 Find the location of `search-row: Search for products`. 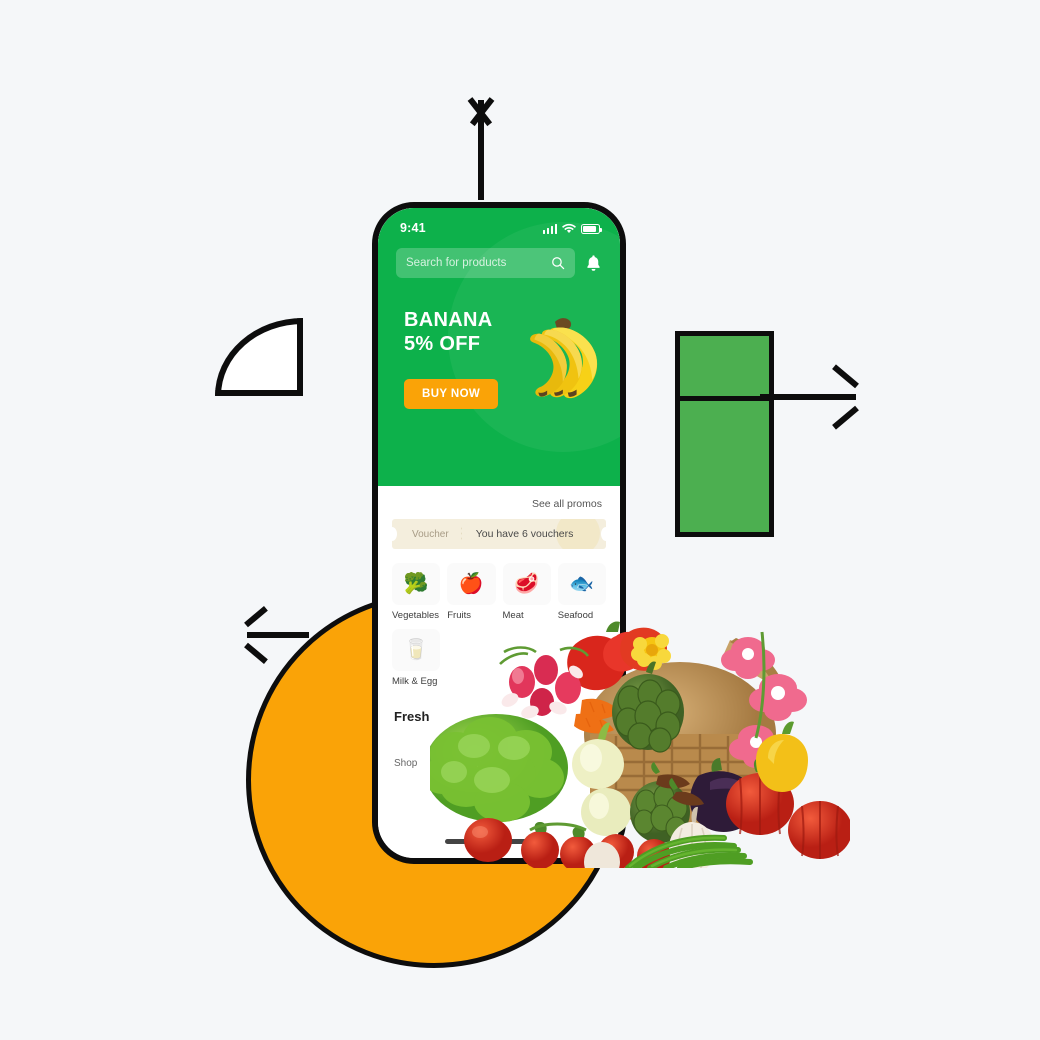

search-row: Search for products is located at coordinates (499, 260).